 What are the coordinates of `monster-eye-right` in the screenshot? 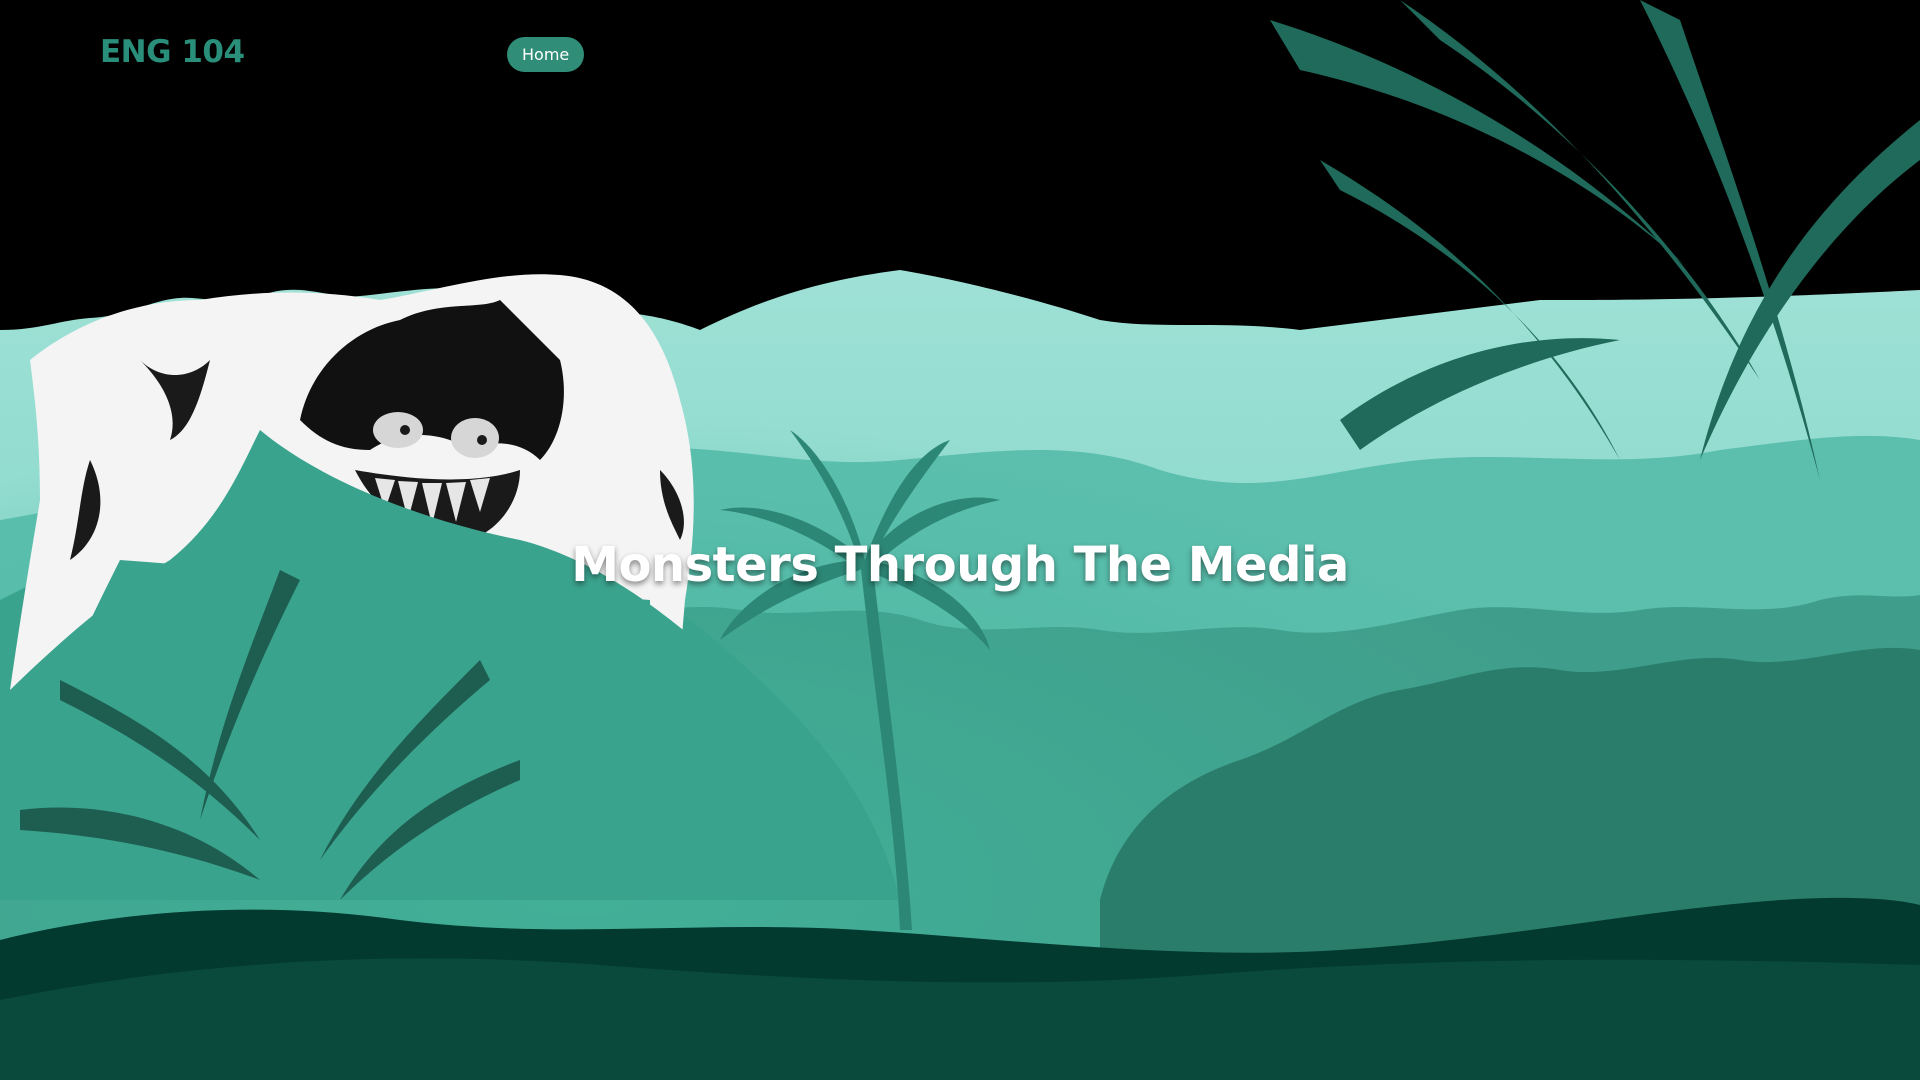 It's located at (475, 438).